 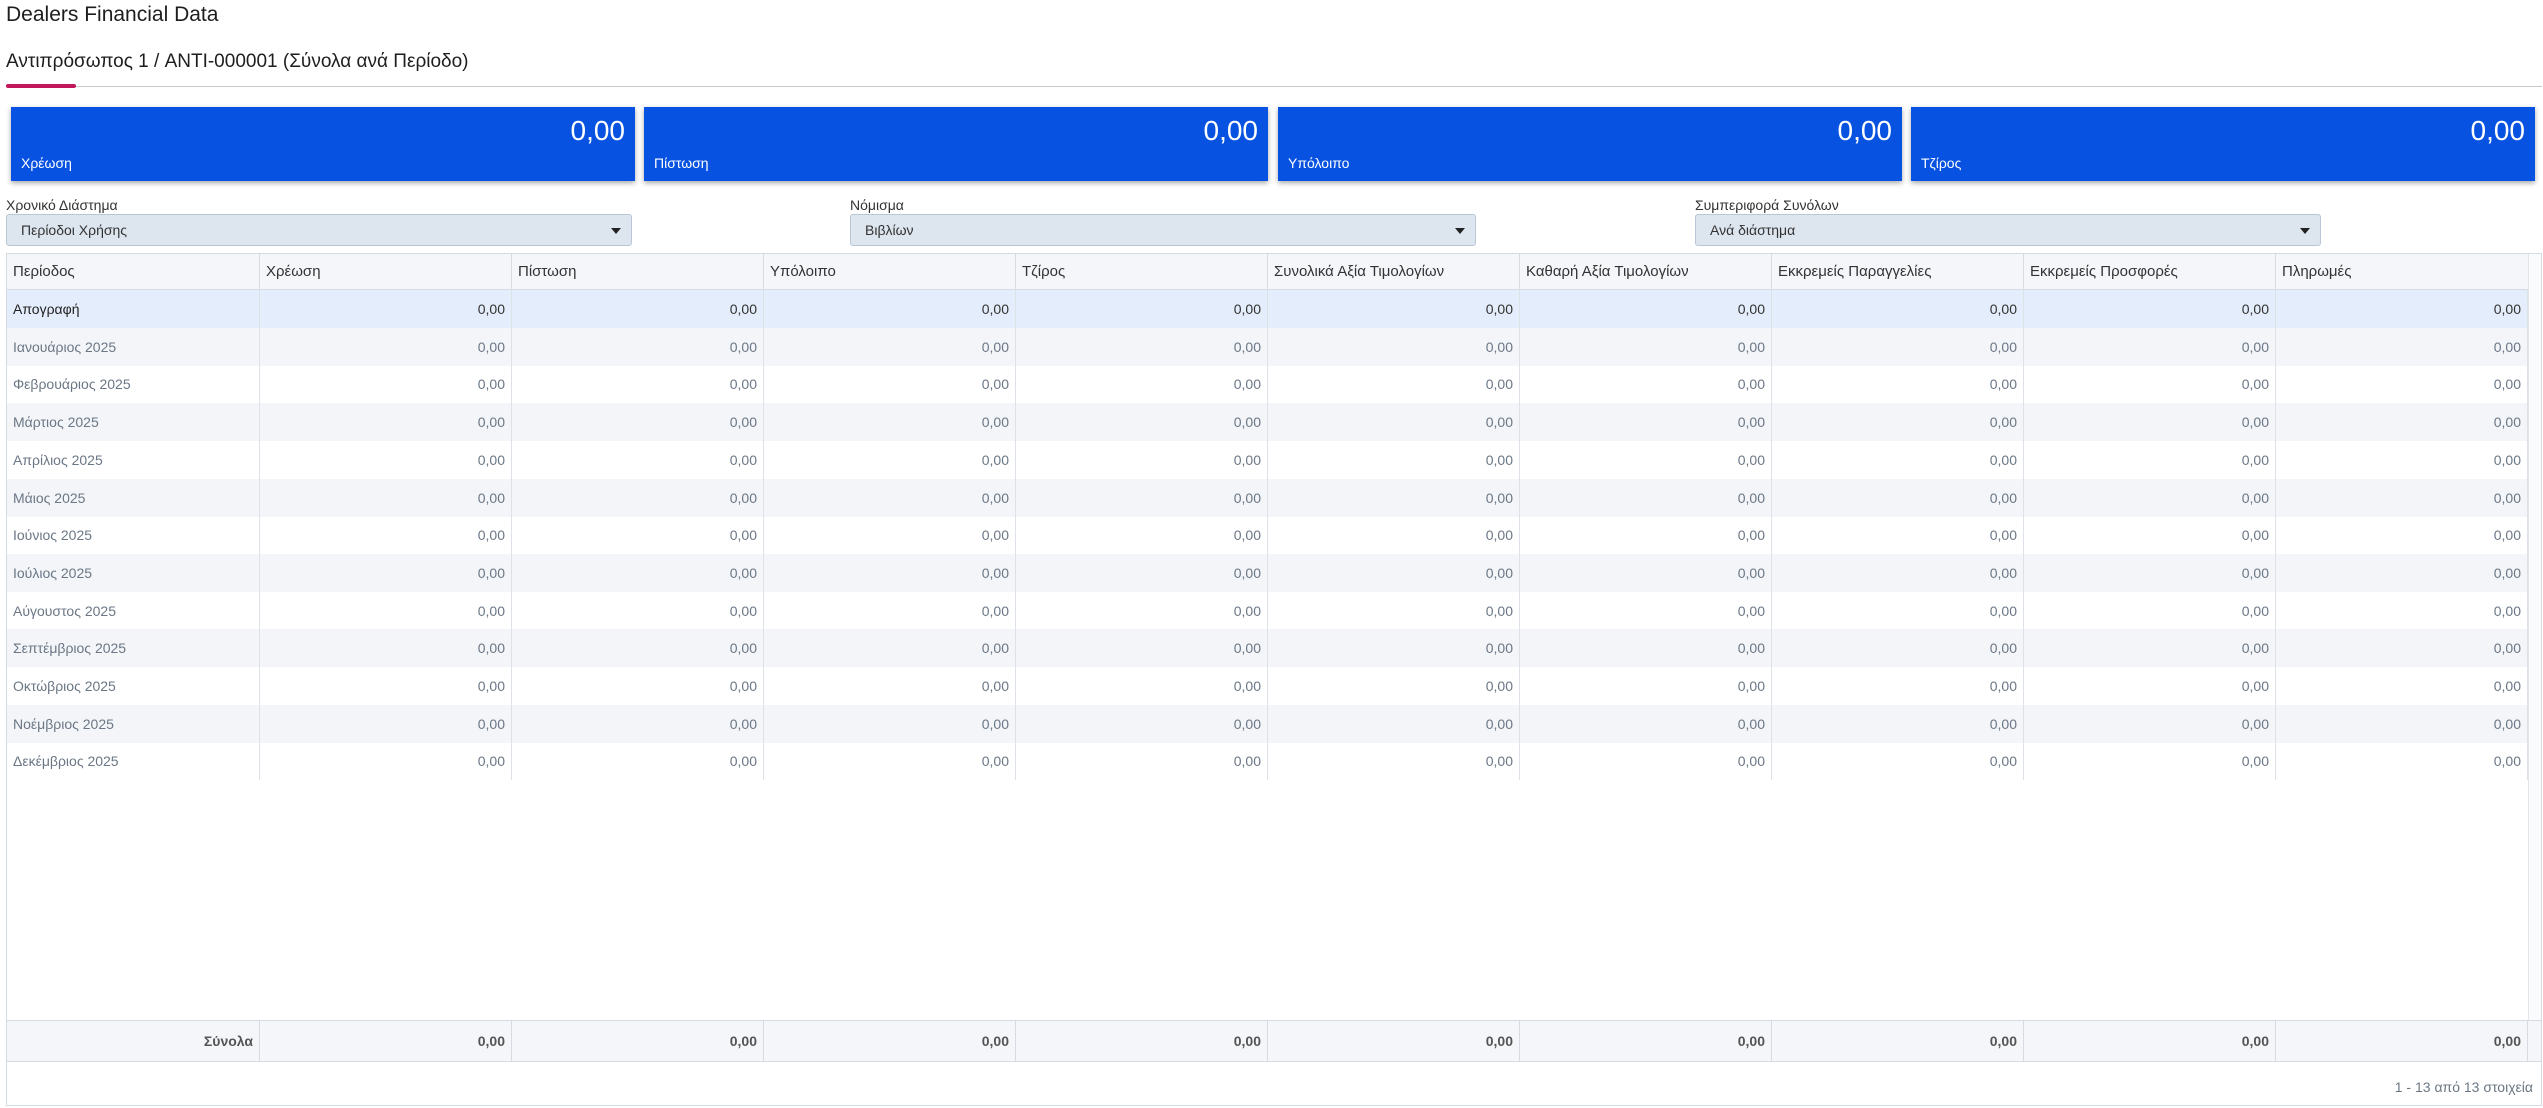 I want to click on period-cell: Μάιος 2025, so click(x=133, y=497).